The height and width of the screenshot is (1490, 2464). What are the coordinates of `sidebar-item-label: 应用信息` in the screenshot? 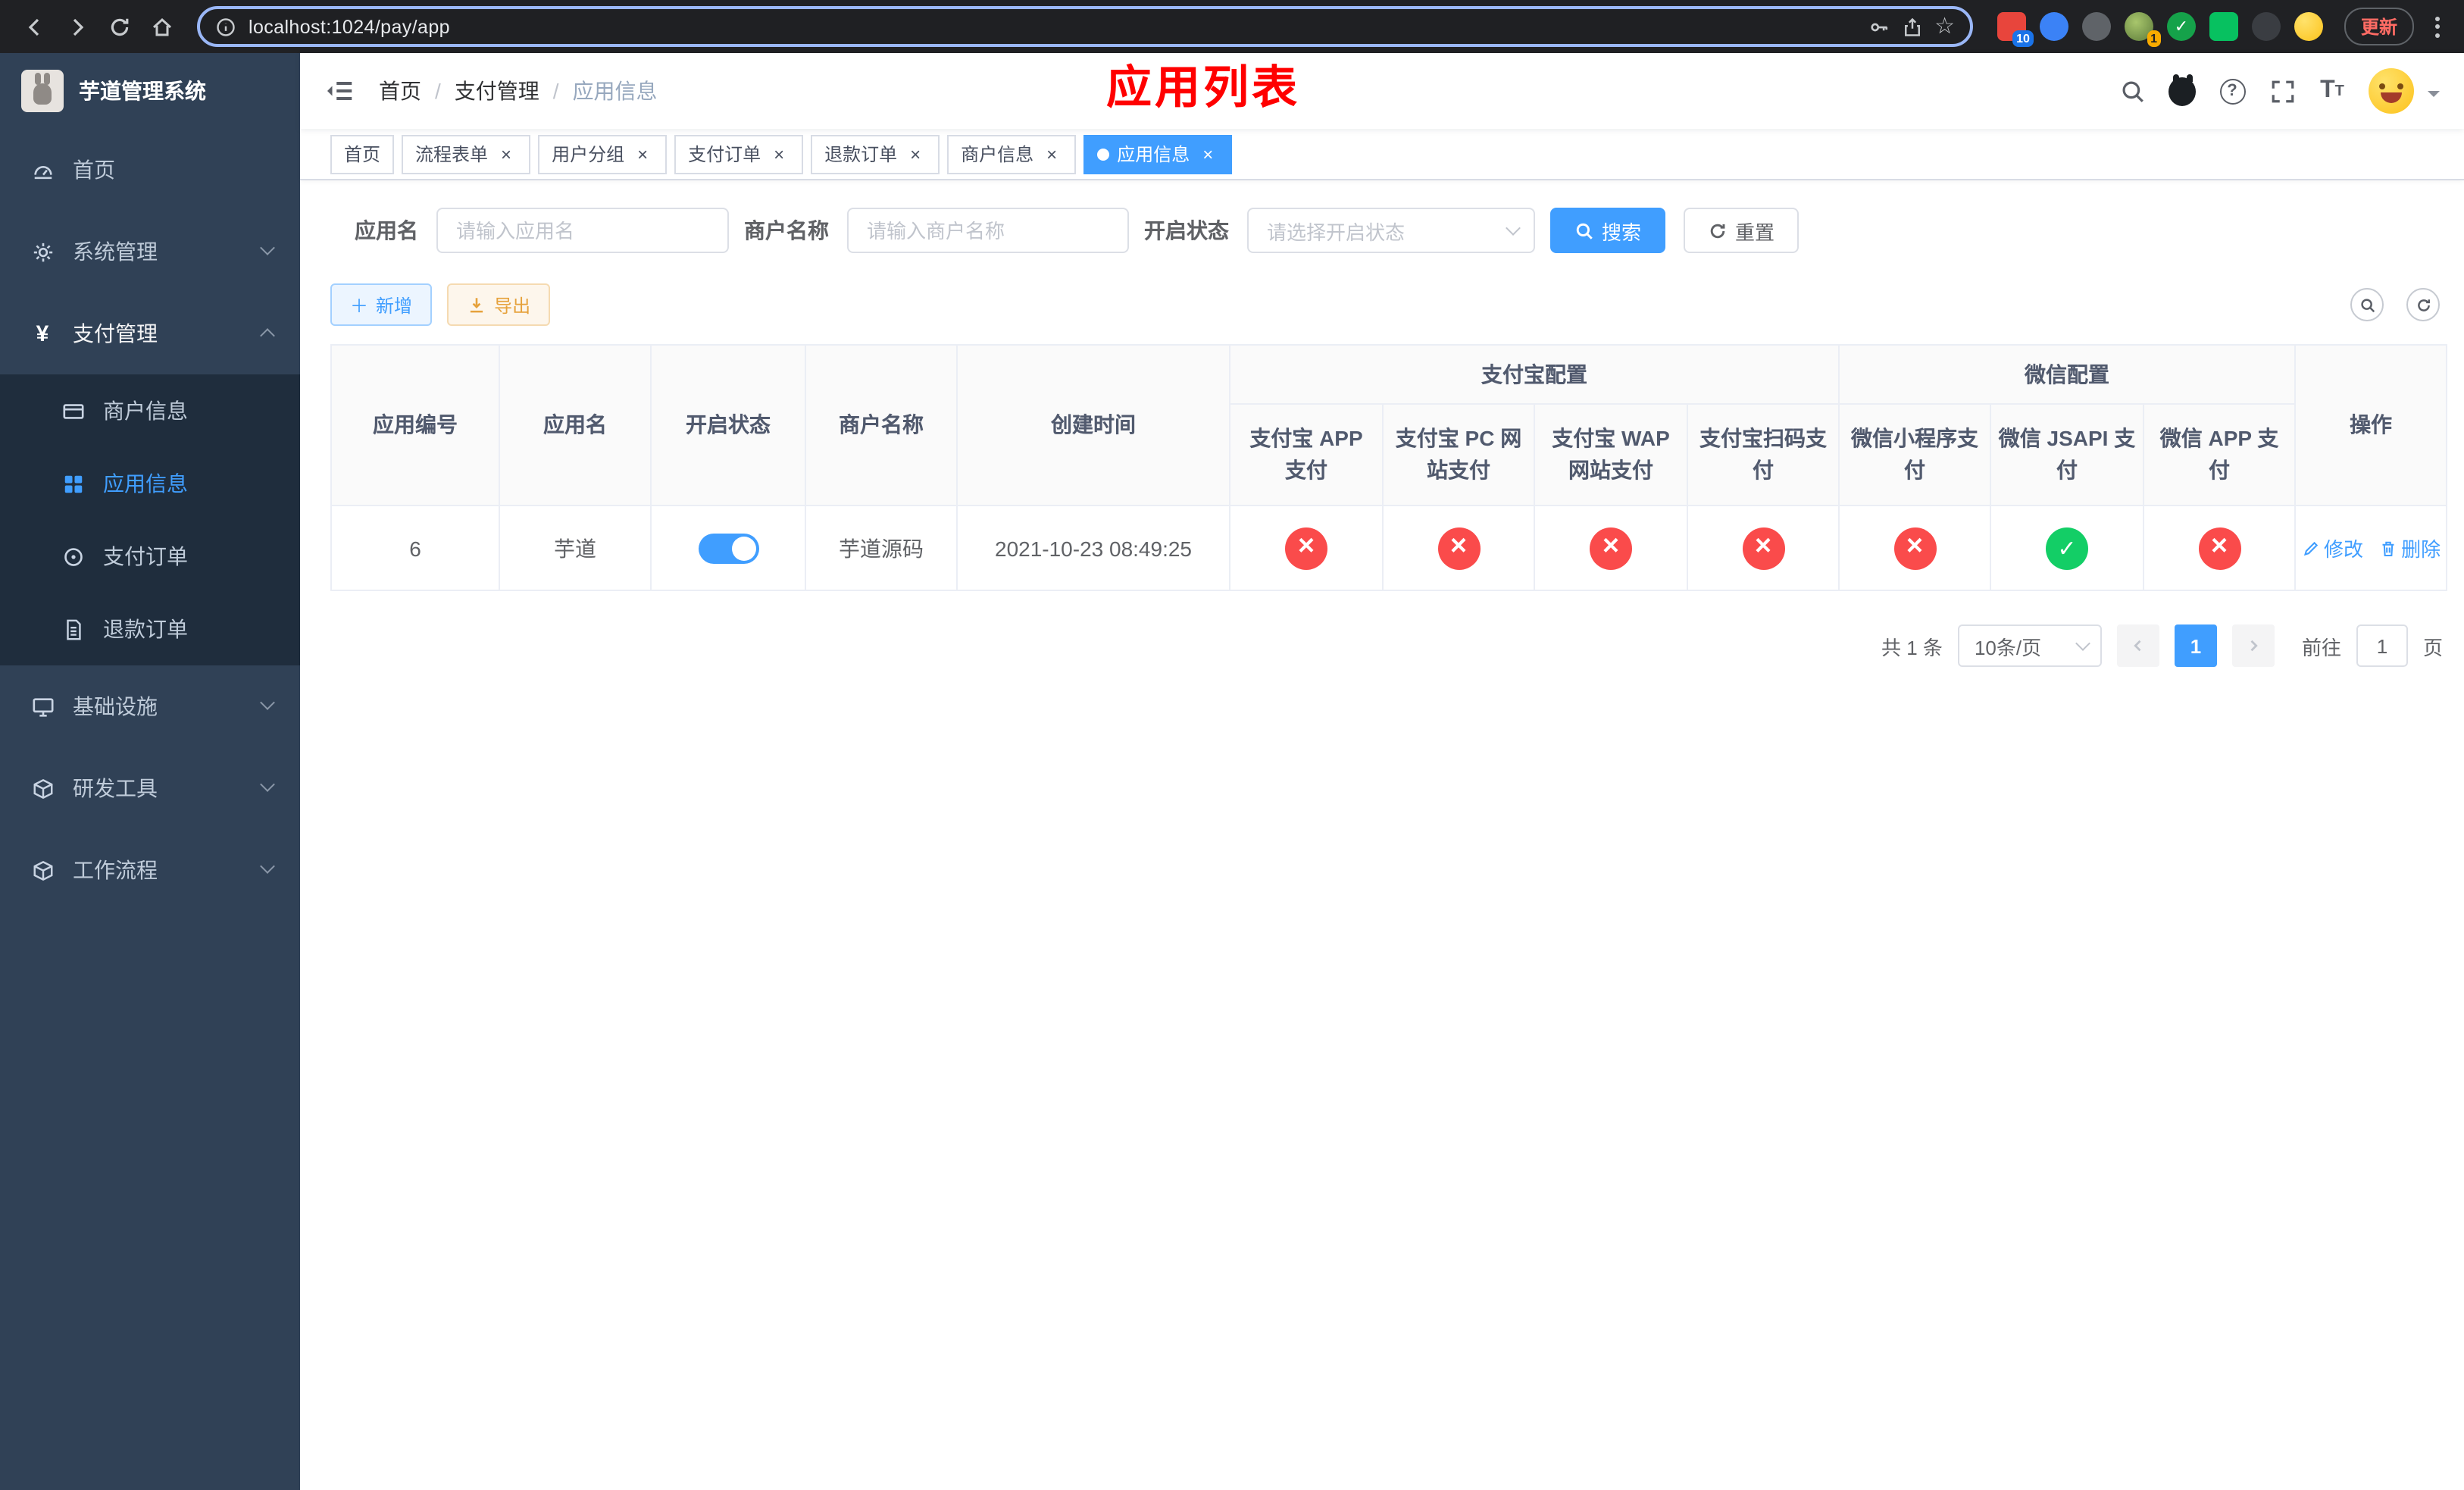 It's located at (145, 483).